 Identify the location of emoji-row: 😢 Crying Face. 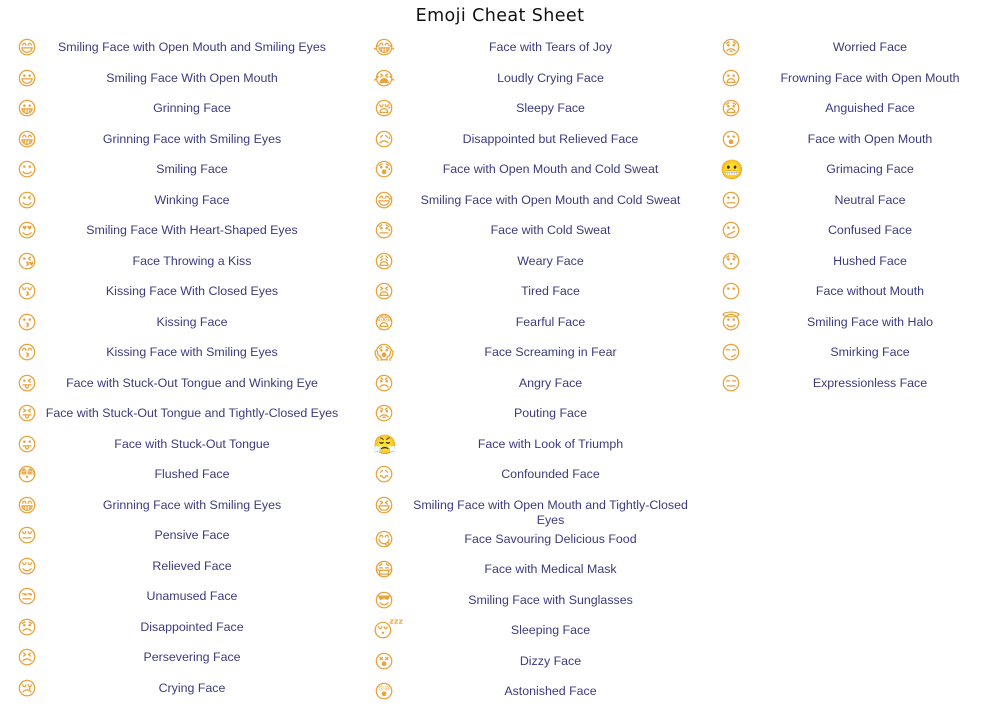
(188, 692).